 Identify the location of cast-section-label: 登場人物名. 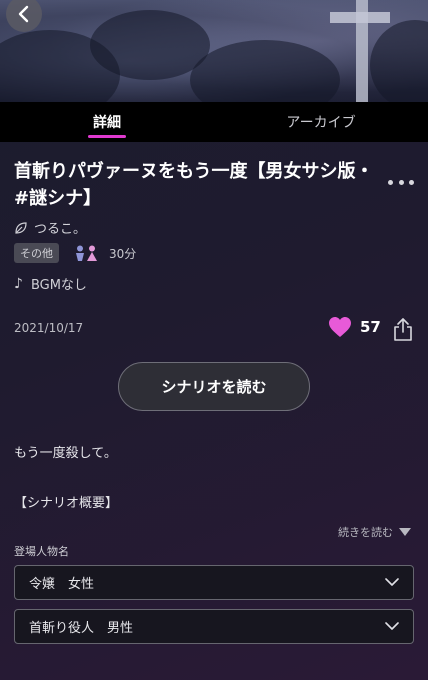
(41, 551).